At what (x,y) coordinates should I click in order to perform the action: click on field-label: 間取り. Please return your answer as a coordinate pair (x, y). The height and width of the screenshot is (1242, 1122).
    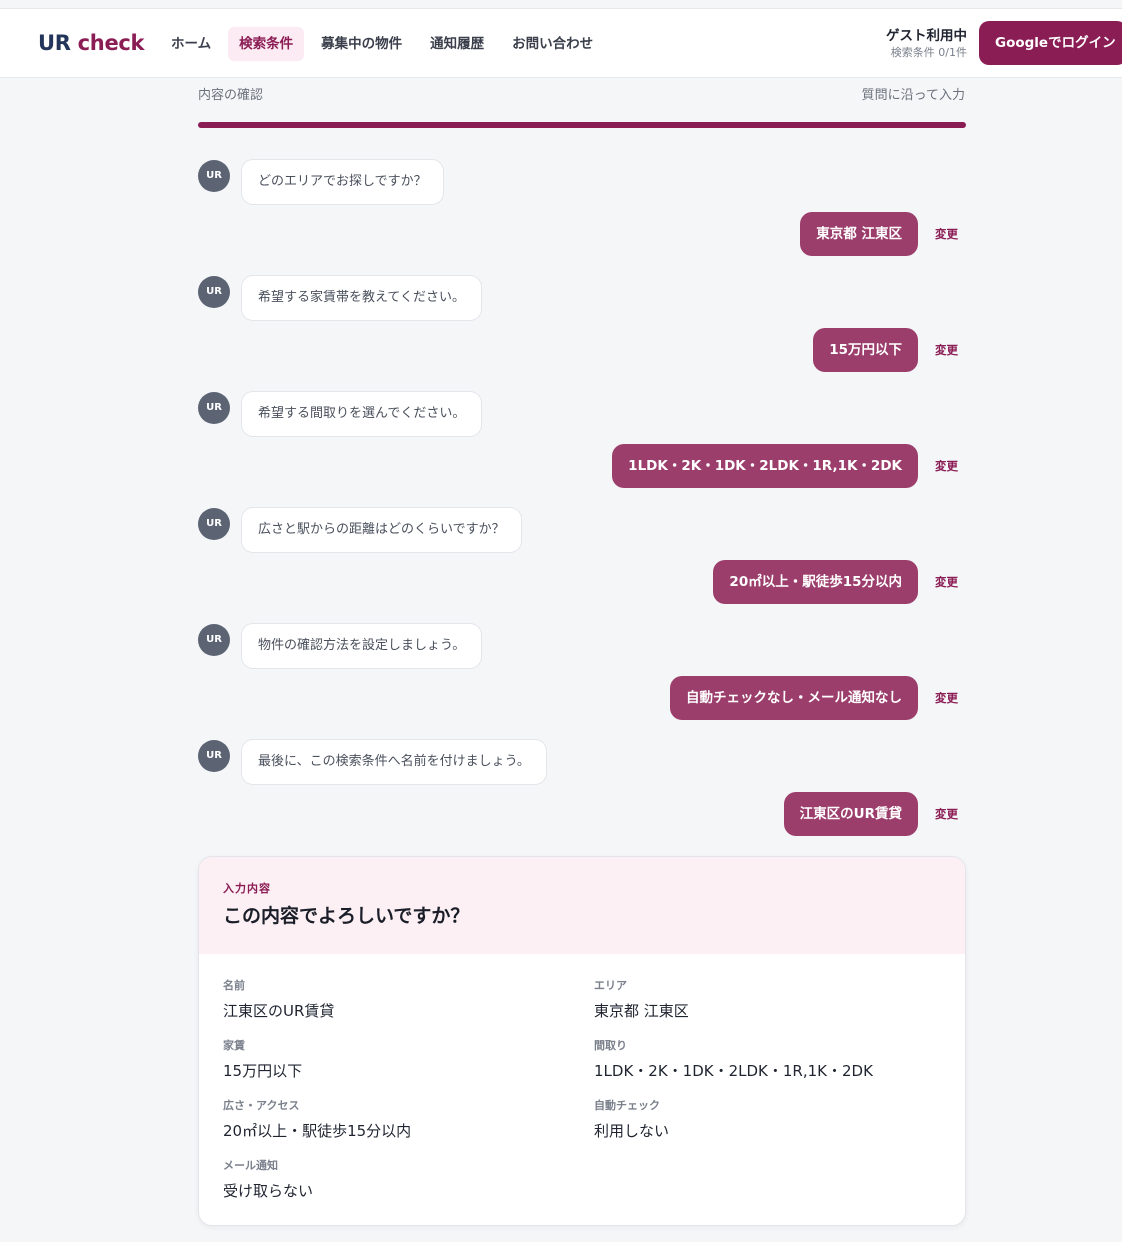
    Looking at the image, I should click on (610, 1045).